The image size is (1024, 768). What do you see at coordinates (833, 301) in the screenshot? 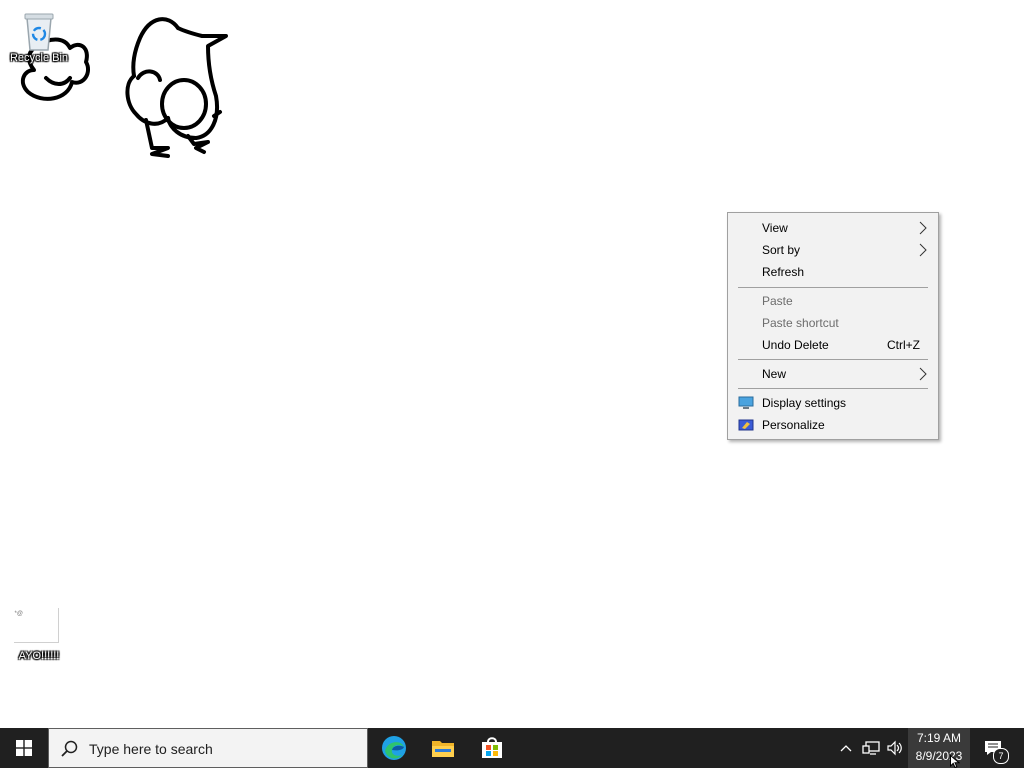
I see `menu-item-paste: Paste` at bounding box center [833, 301].